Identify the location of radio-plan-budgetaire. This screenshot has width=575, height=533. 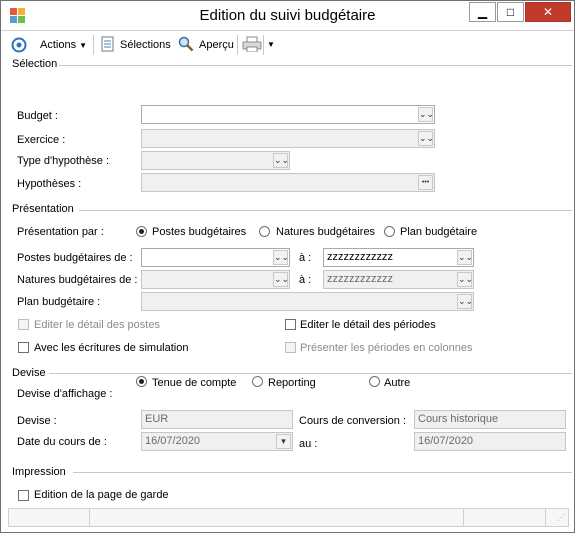
(389, 231).